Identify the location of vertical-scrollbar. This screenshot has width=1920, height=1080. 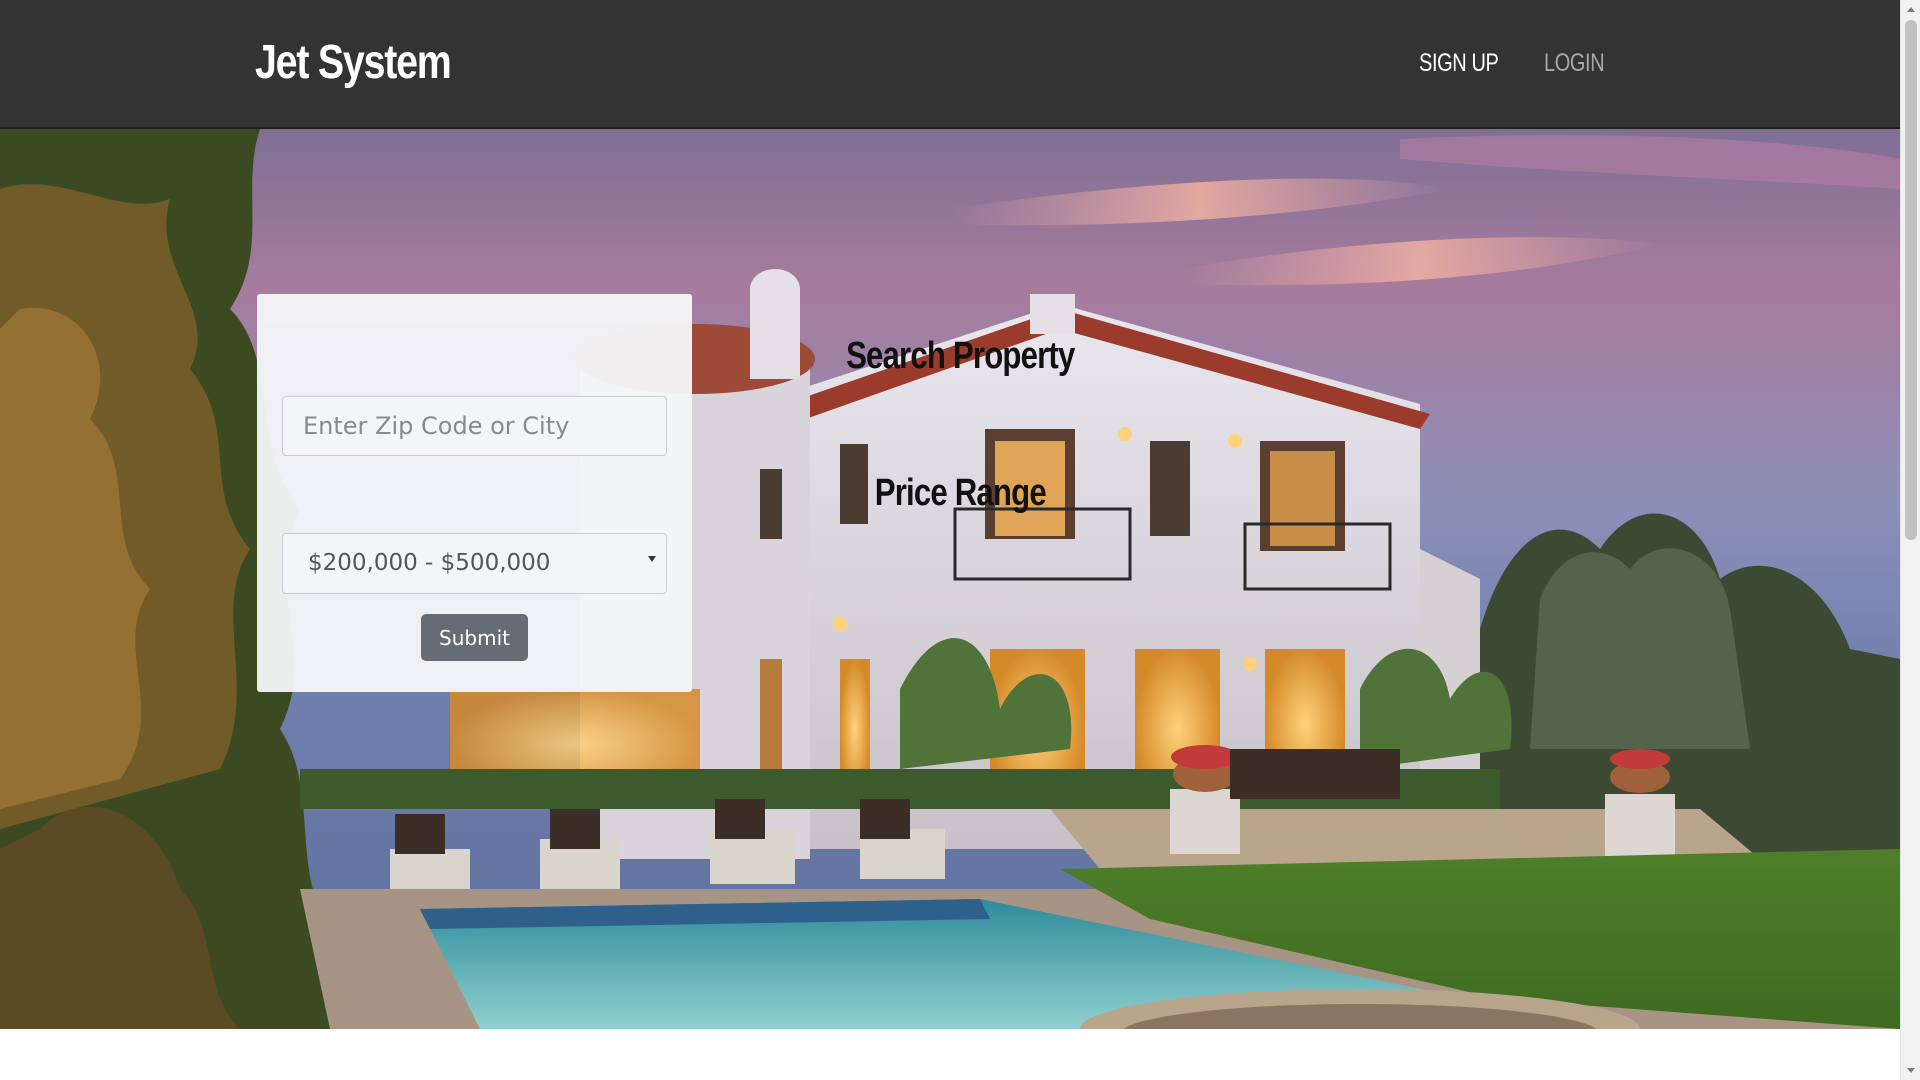
(1910, 540).